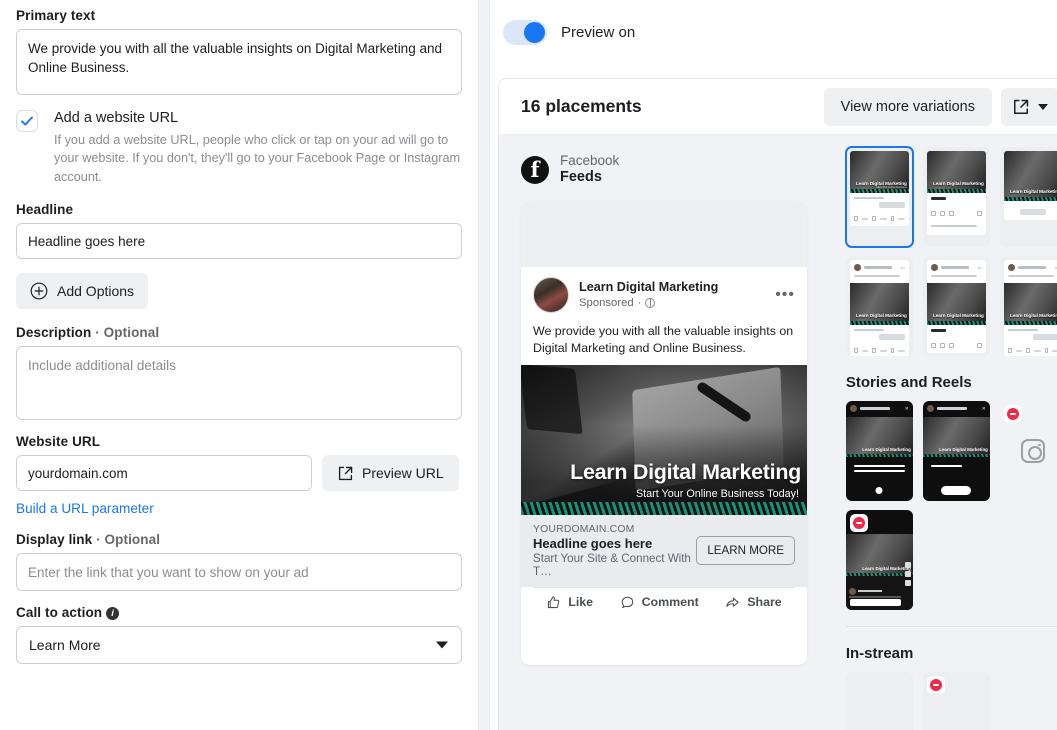 This screenshot has height=730, width=1057. I want to click on display-link-label-text: Display link, so click(54, 540).